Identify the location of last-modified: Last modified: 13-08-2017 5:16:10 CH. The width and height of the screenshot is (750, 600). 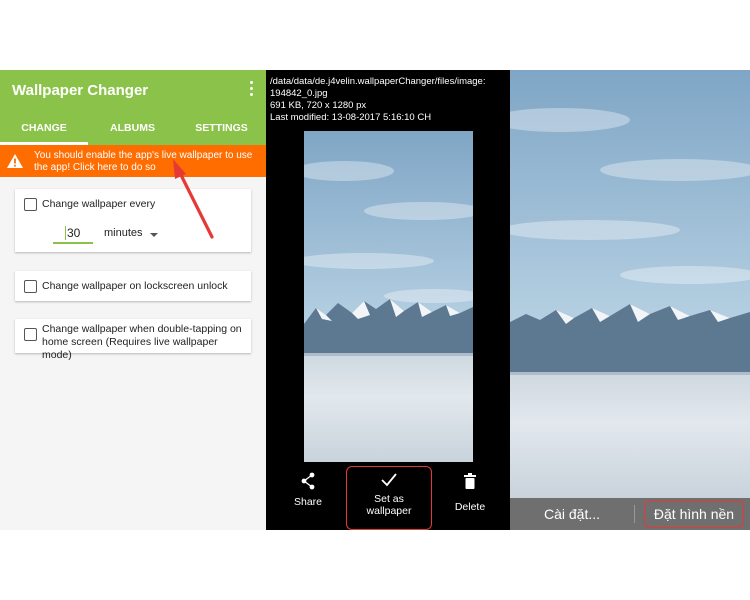
(351, 117).